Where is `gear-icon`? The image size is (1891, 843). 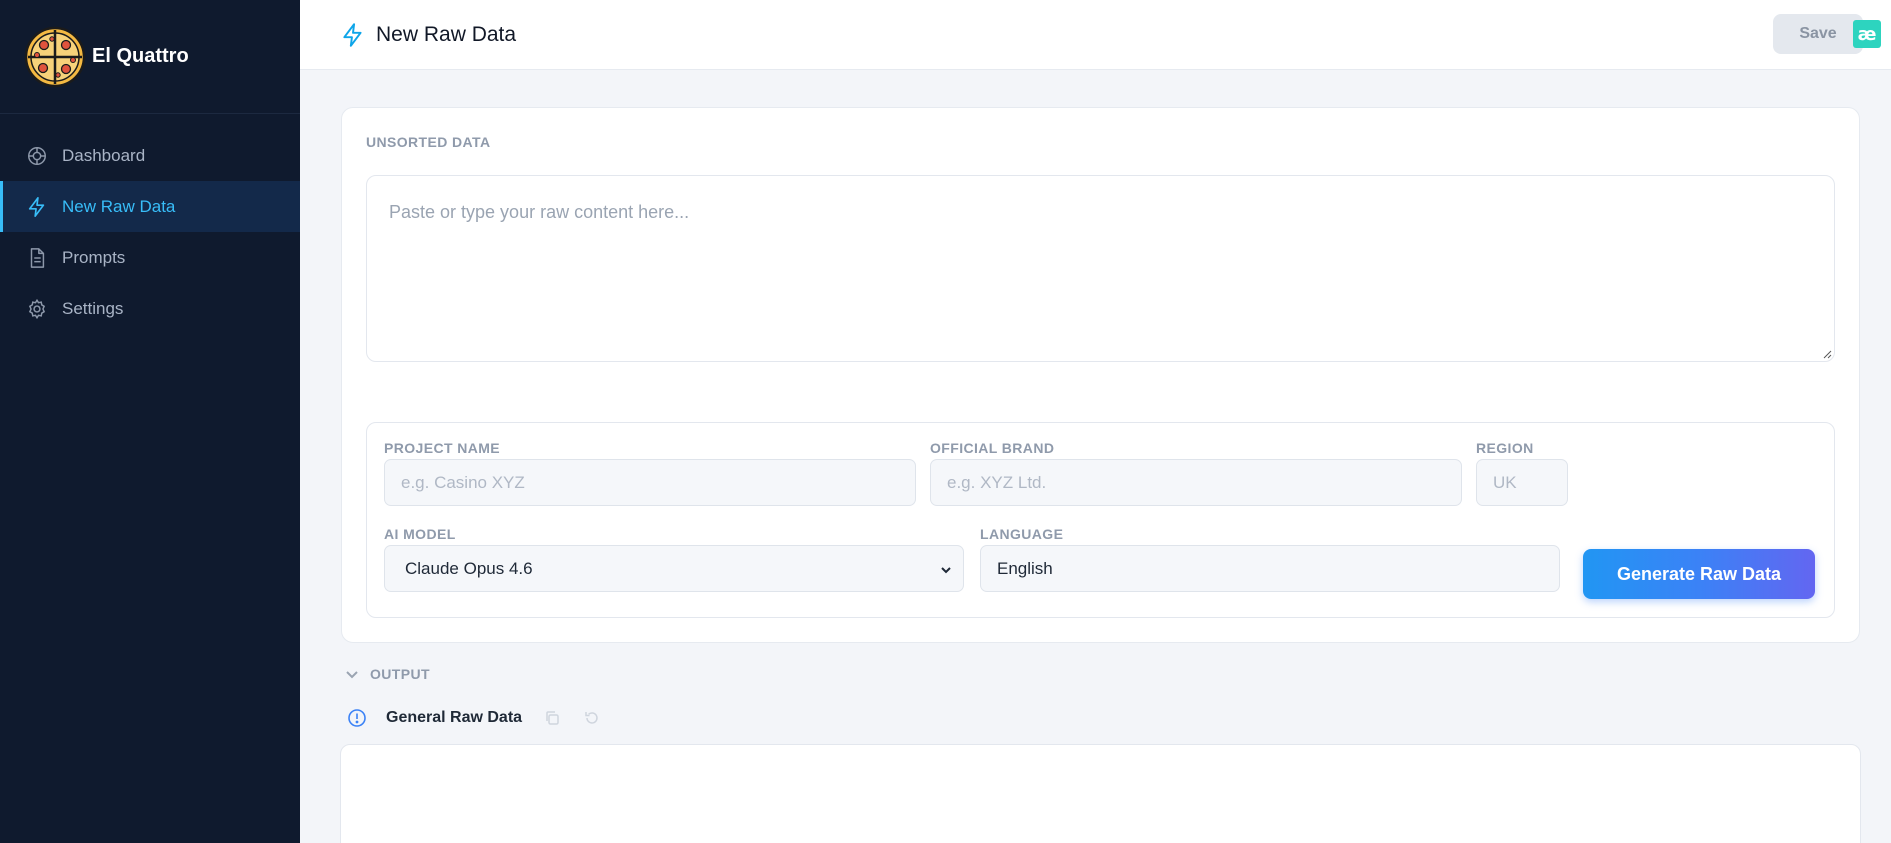
gear-icon is located at coordinates (37, 309).